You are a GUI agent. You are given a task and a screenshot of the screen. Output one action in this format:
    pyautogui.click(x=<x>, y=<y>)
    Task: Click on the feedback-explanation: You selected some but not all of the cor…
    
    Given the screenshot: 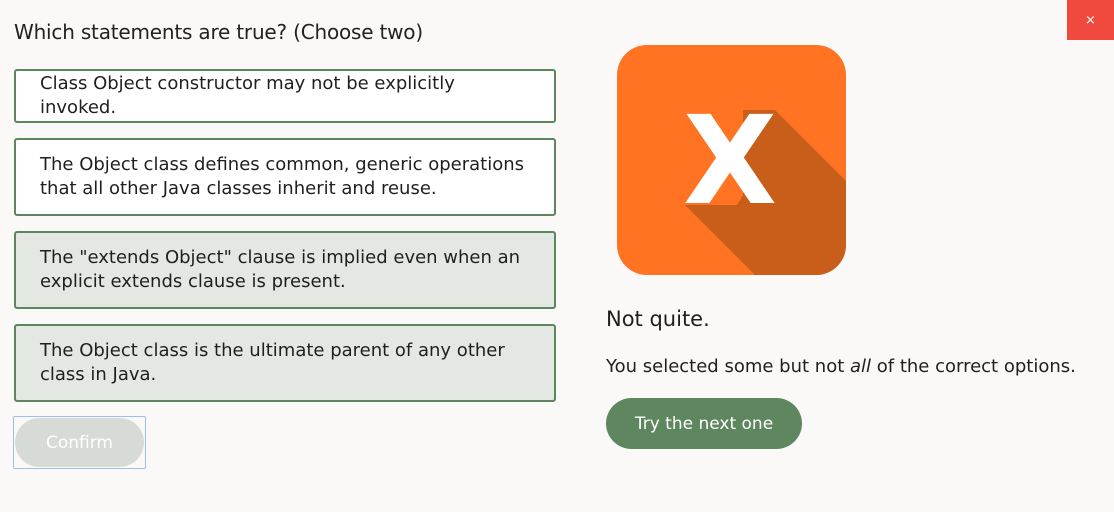 What is the action you would take?
    pyautogui.click(x=841, y=366)
    